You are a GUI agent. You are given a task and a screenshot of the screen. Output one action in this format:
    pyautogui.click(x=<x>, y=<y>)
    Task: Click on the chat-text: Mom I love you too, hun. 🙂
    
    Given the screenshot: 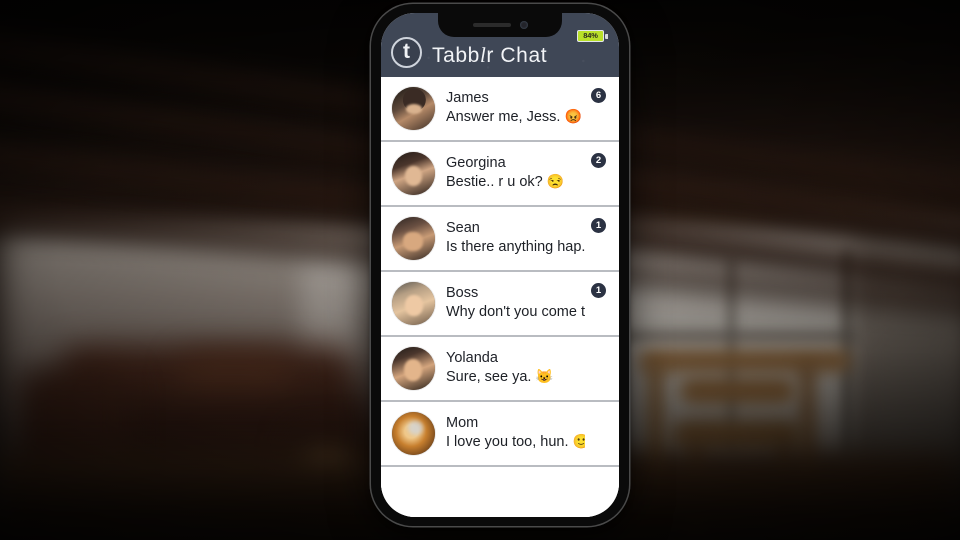 What is the action you would take?
    pyautogui.click(x=526, y=433)
    